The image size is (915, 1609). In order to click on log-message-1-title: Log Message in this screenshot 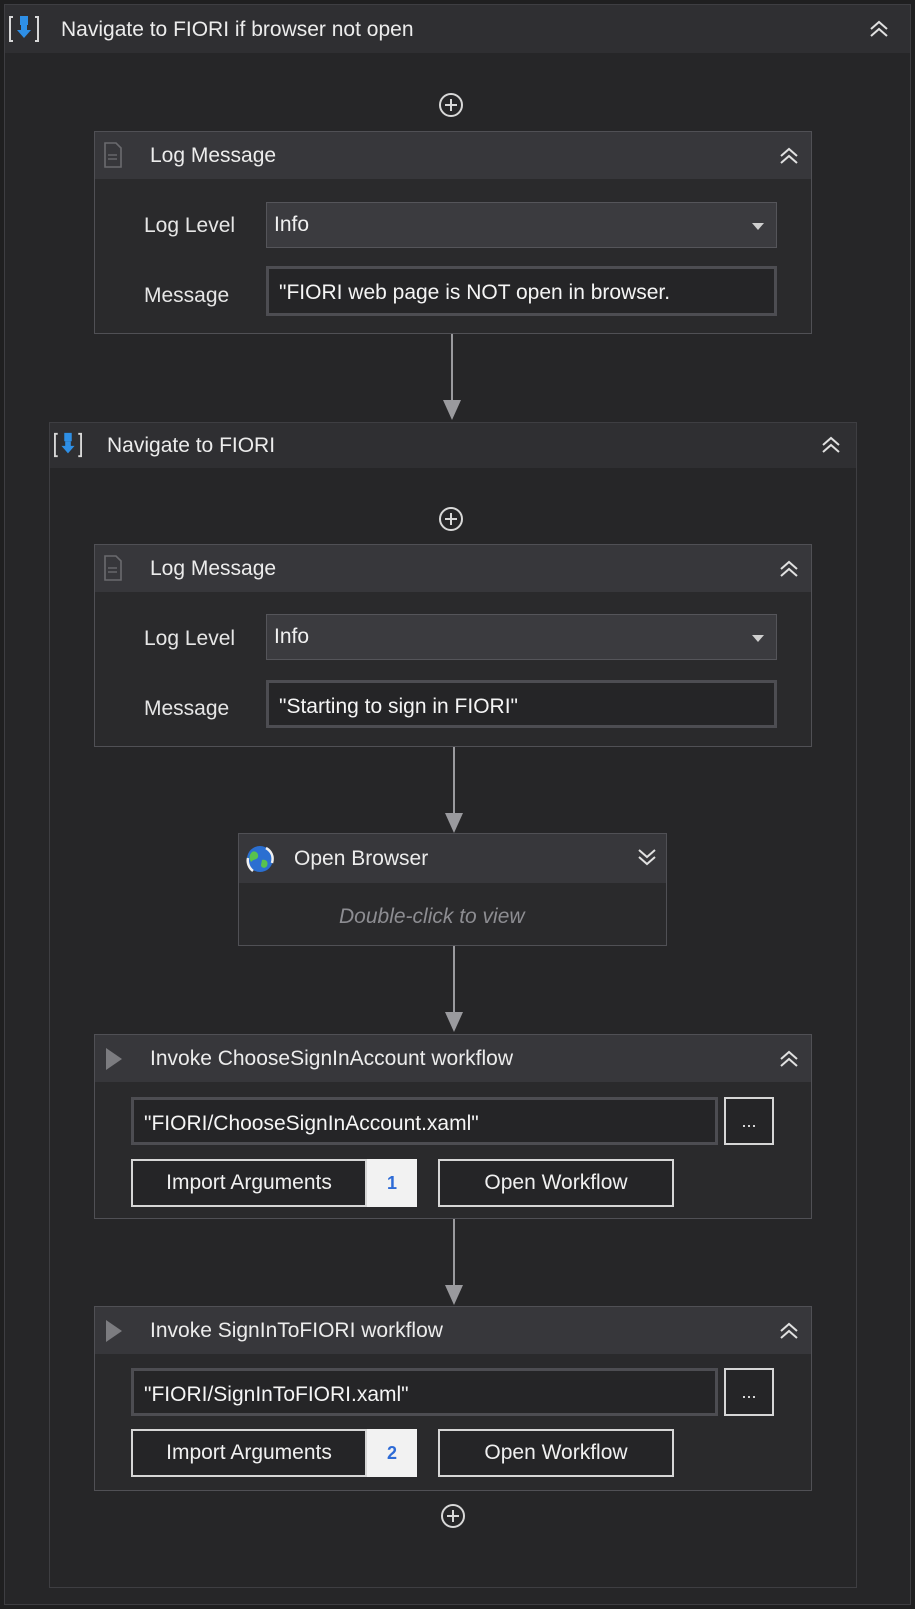, I will do `click(213, 155)`.